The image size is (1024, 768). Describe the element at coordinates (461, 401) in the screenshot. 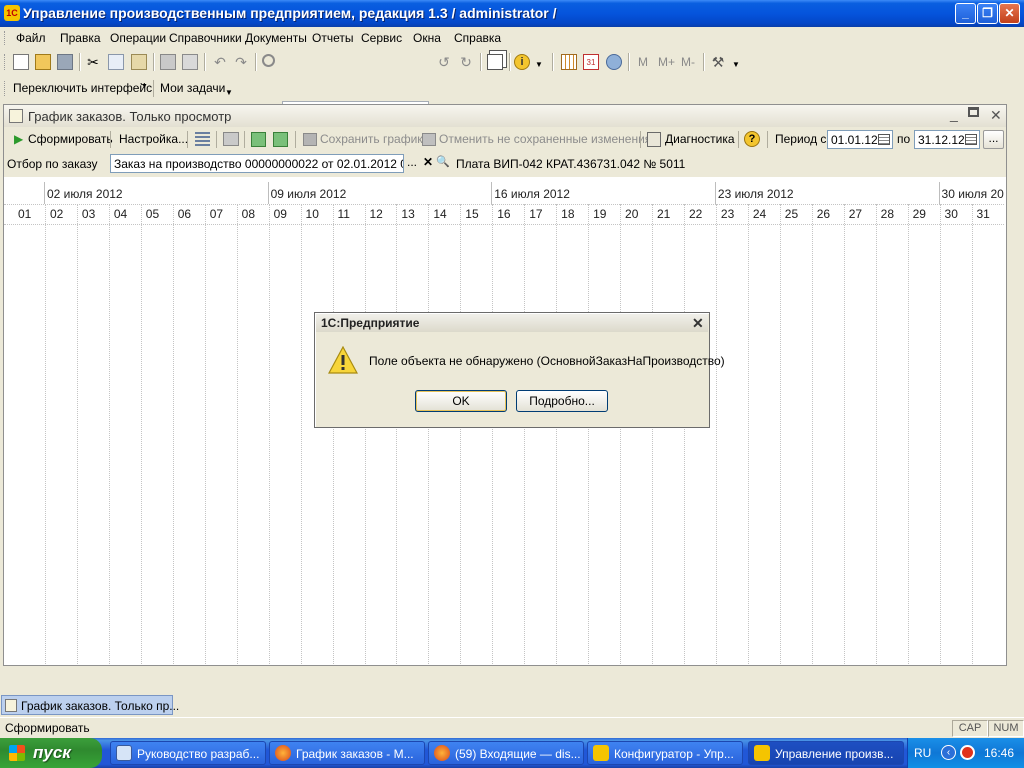

I see `ok-button: OK` at that location.